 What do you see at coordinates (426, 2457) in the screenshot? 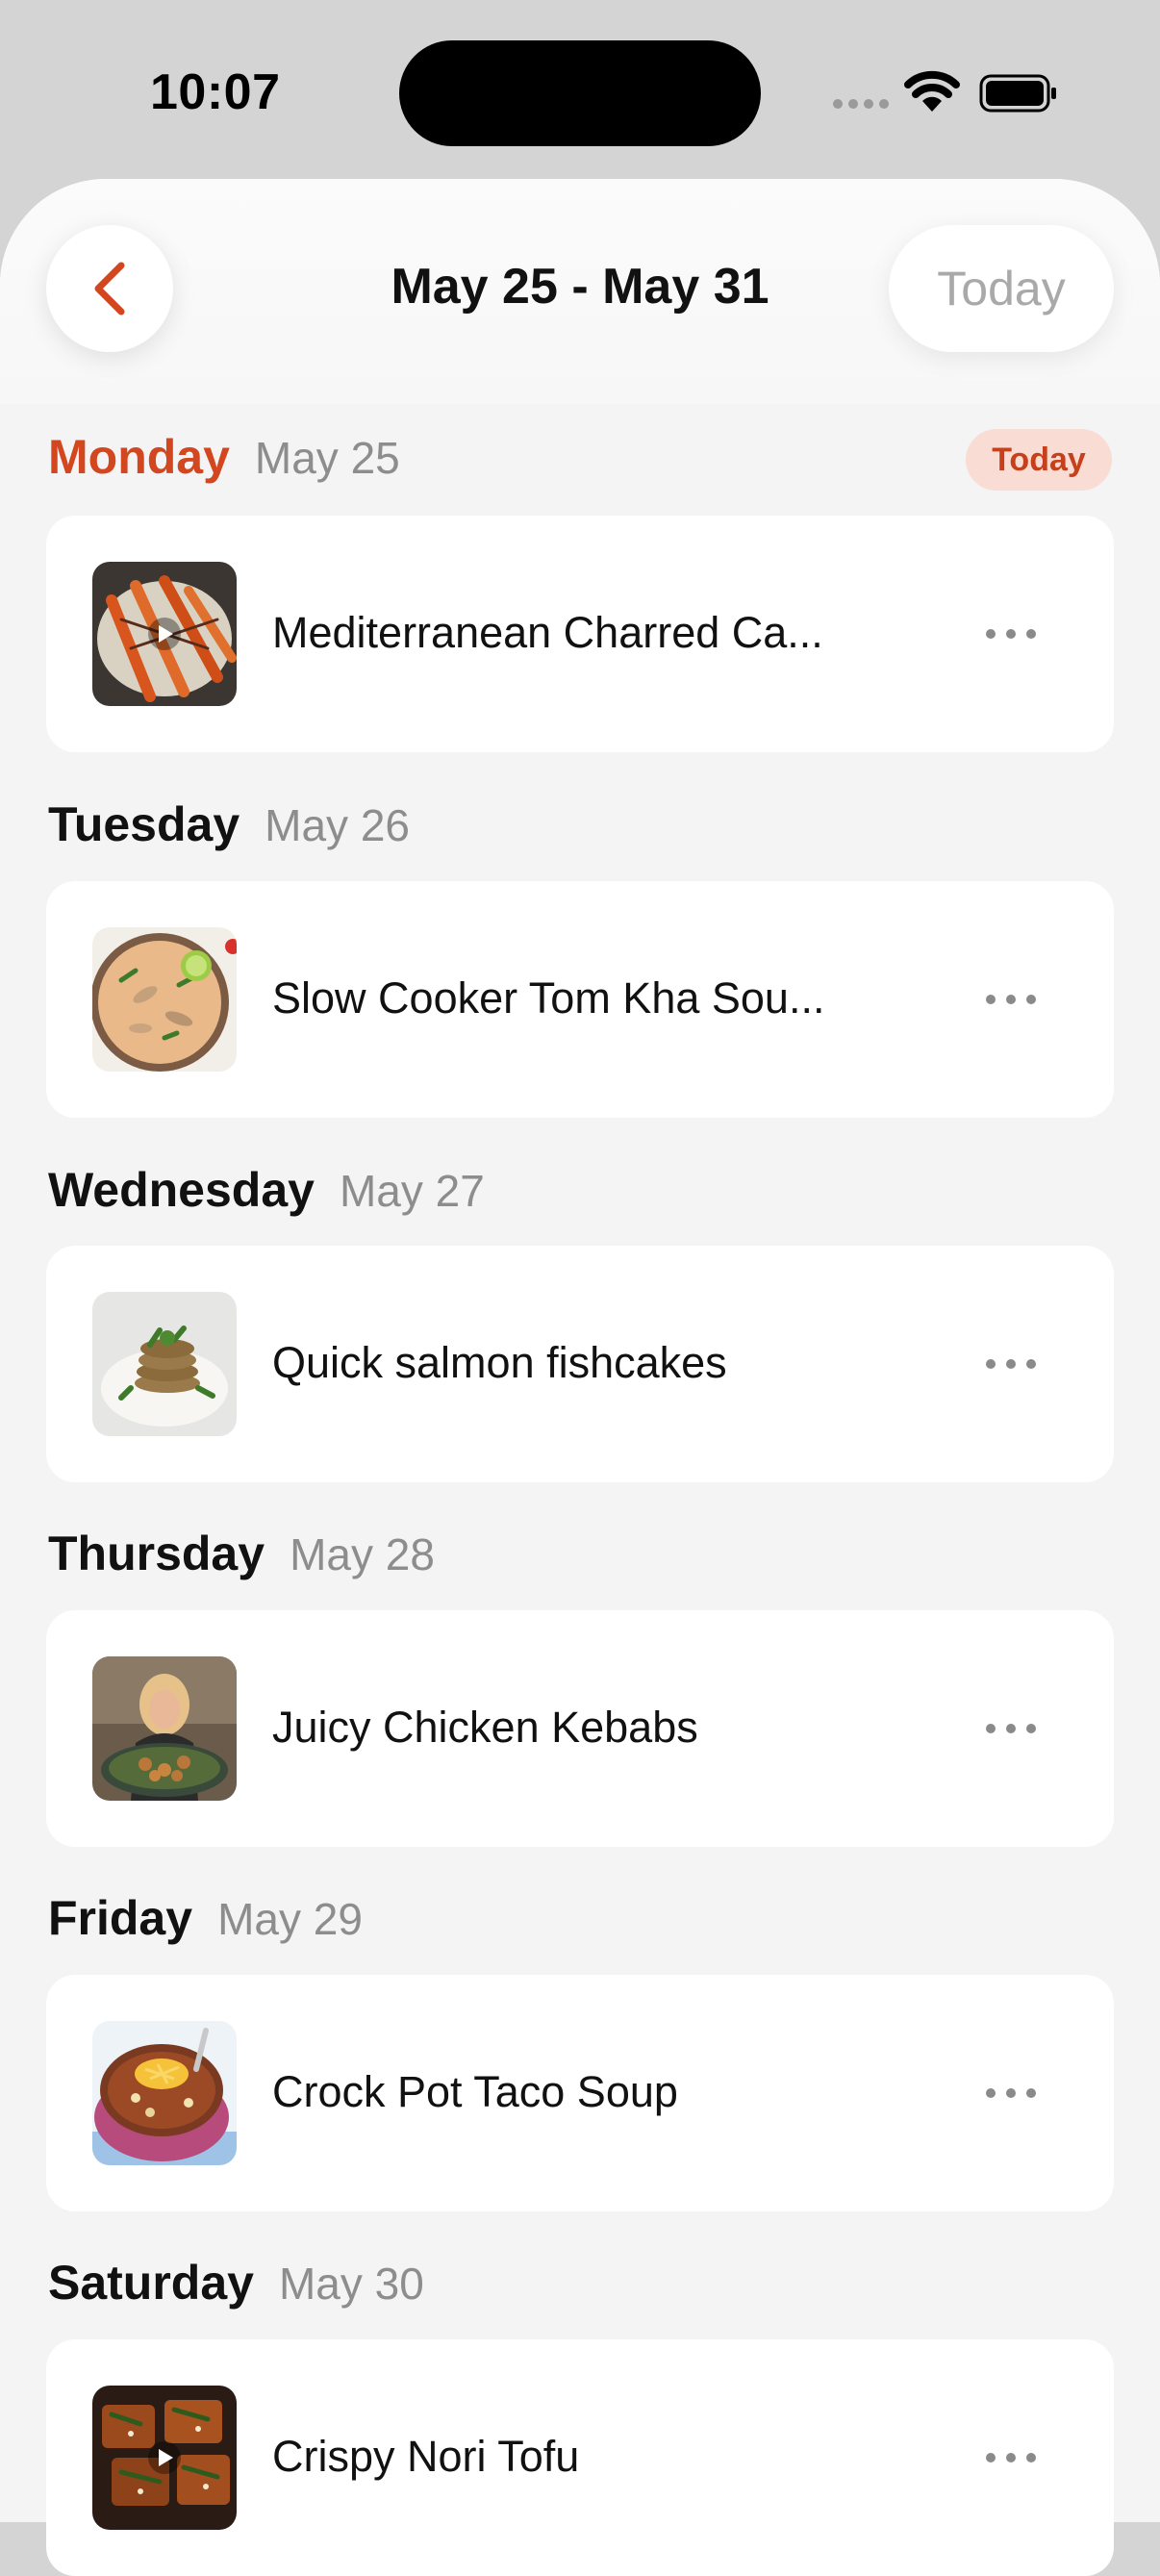
I see `recipe-title: Crispy Nori Tofu` at bounding box center [426, 2457].